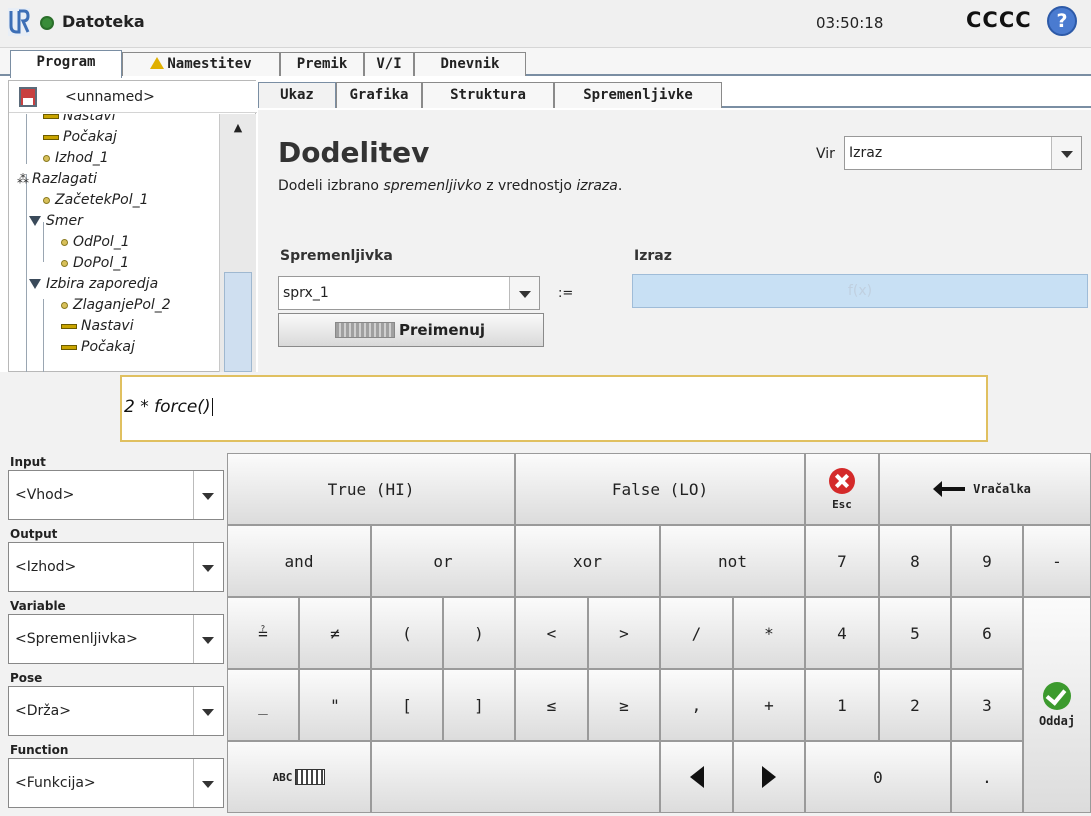 Image resolution: width=1091 pixels, height=816 pixels. What do you see at coordinates (660, 489) in the screenshot?
I see `false-key: False (LO)` at bounding box center [660, 489].